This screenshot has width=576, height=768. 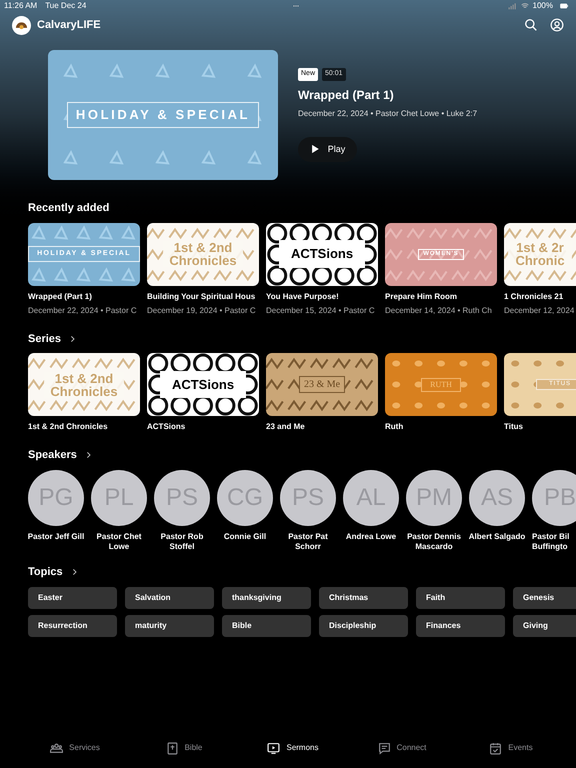 What do you see at coordinates (184, 748) in the screenshot?
I see `tab-bar-item: Bible` at bounding box center [184, 748].